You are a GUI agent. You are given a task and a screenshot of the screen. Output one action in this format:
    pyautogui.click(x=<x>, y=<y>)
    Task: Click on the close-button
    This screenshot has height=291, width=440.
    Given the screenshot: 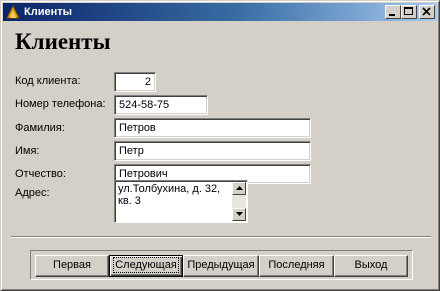 What is the action you would take?
    pyautogui.click(x=427, y=12)
    